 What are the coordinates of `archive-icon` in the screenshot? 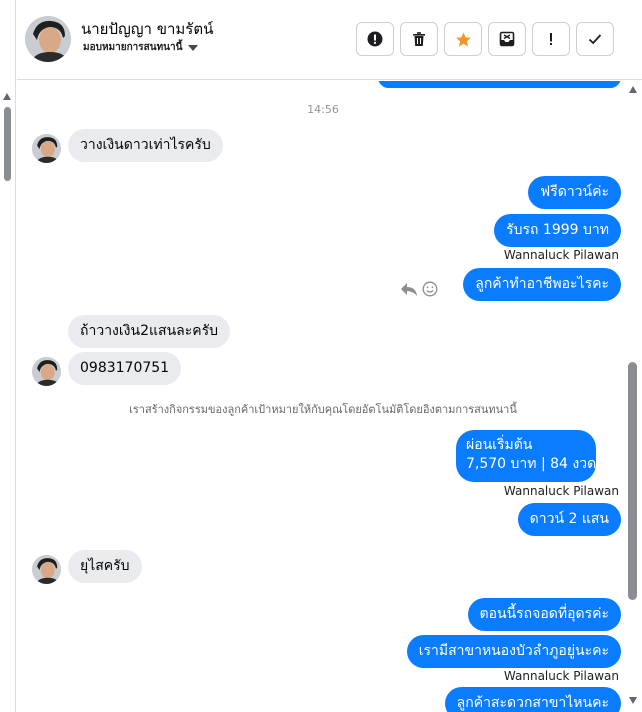 It's located at (507, 39).